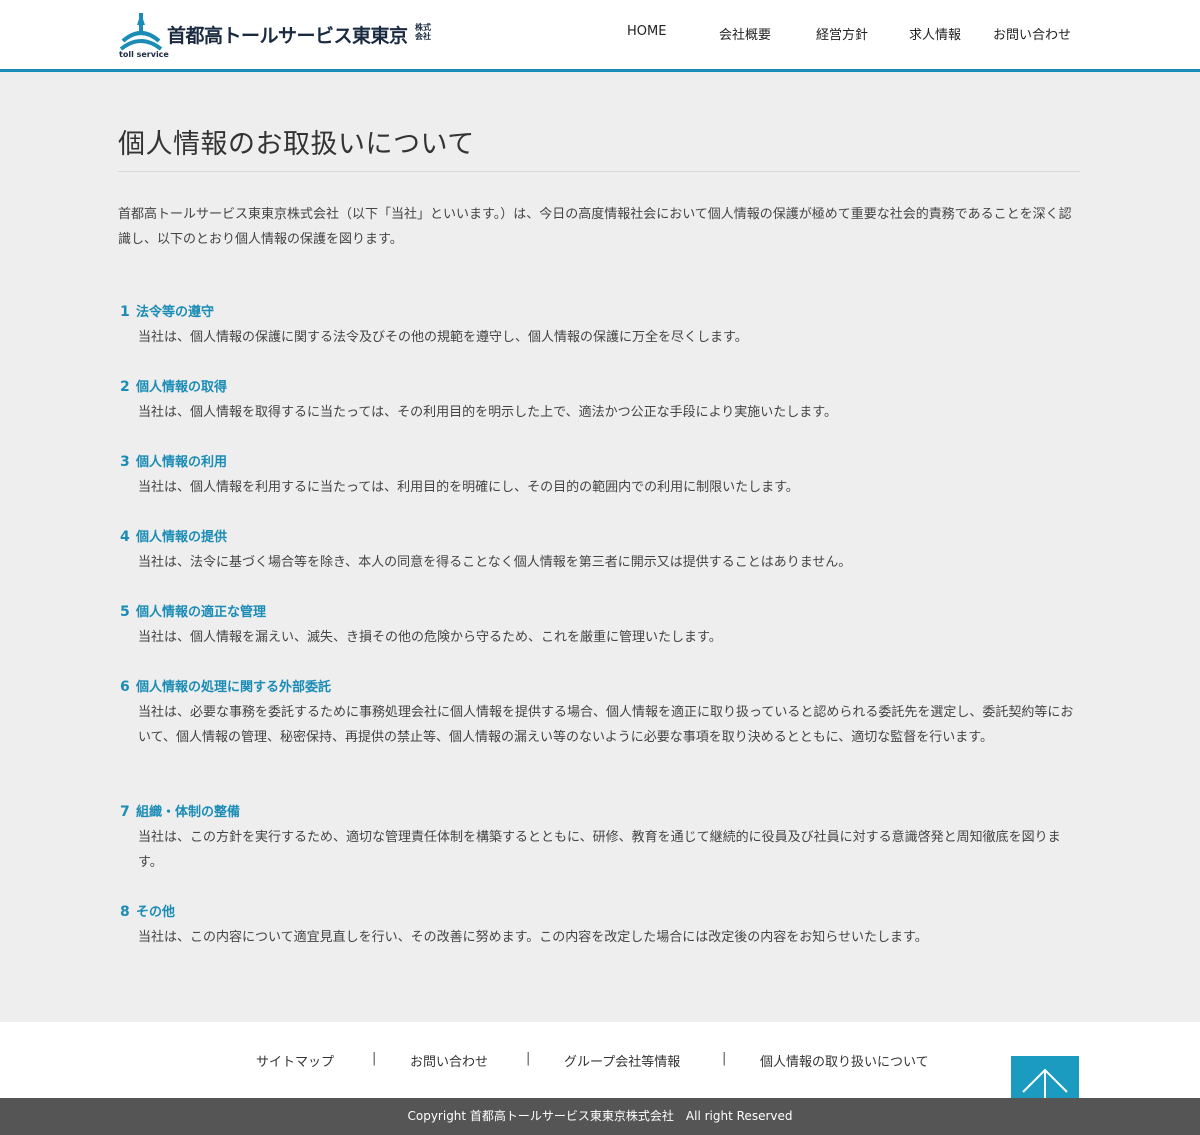  What do you see at coordinates (599, 537) in the screenshot?
I see `section-heading: 4 個人情報の提供` at bounding box center [599, 537].